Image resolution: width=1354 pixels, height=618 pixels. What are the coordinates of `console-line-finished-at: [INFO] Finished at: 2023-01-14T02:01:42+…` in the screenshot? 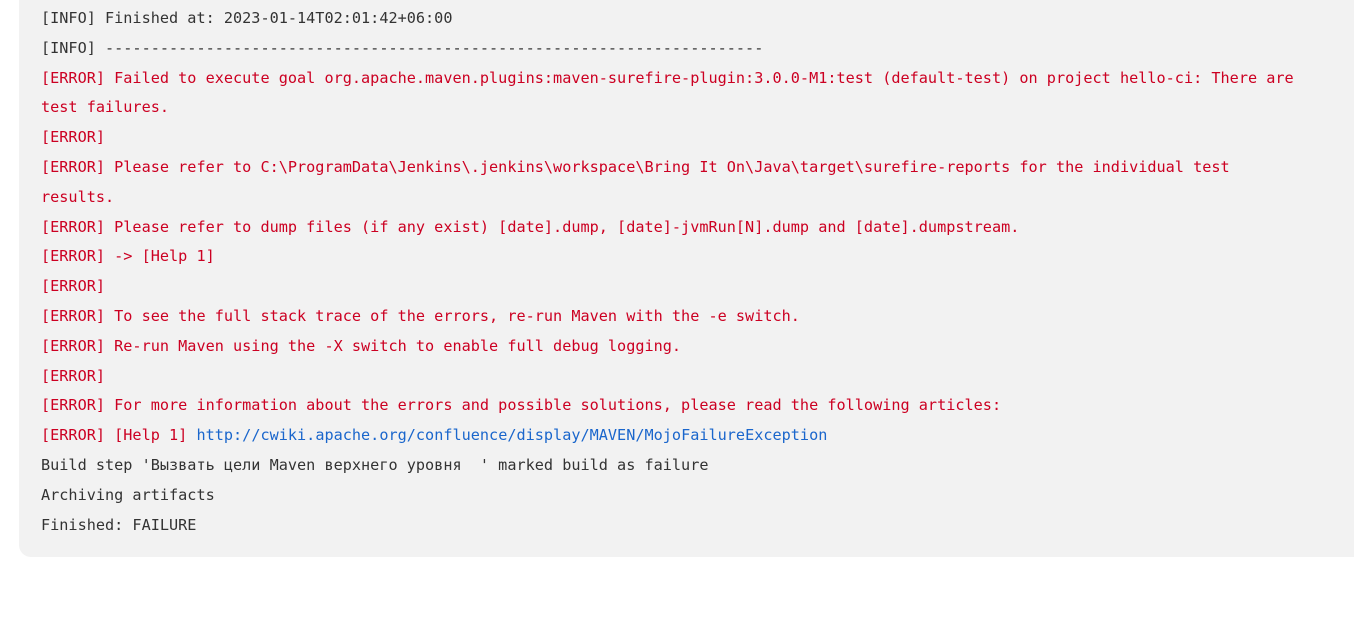 It's located at (247, 18).